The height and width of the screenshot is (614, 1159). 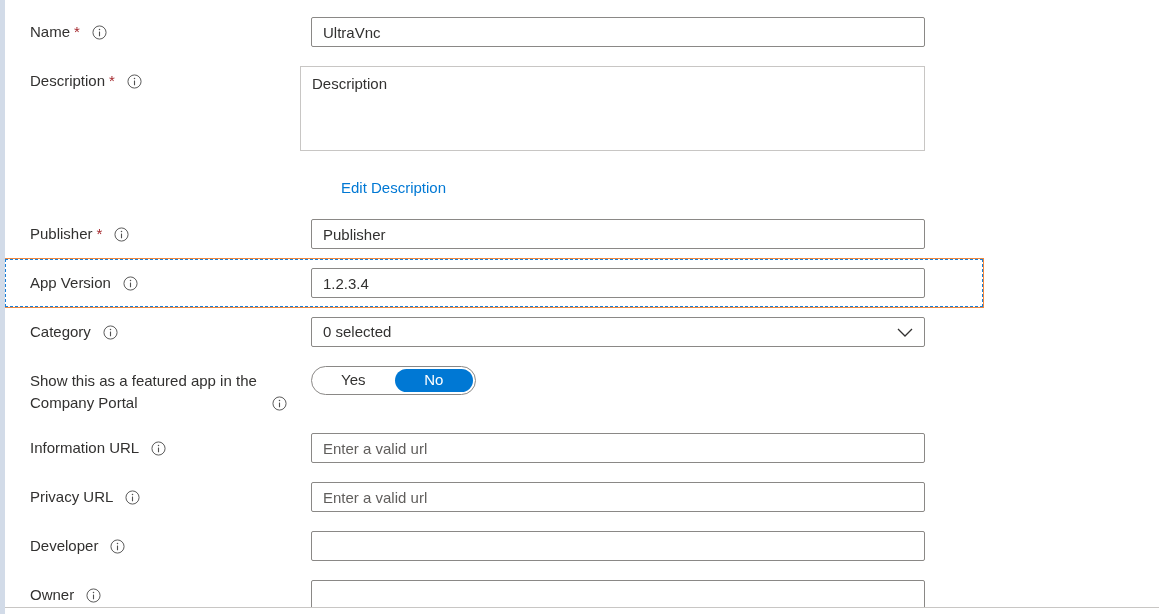 I want to click on text-field: Publisher, so click(x=618, y=234).